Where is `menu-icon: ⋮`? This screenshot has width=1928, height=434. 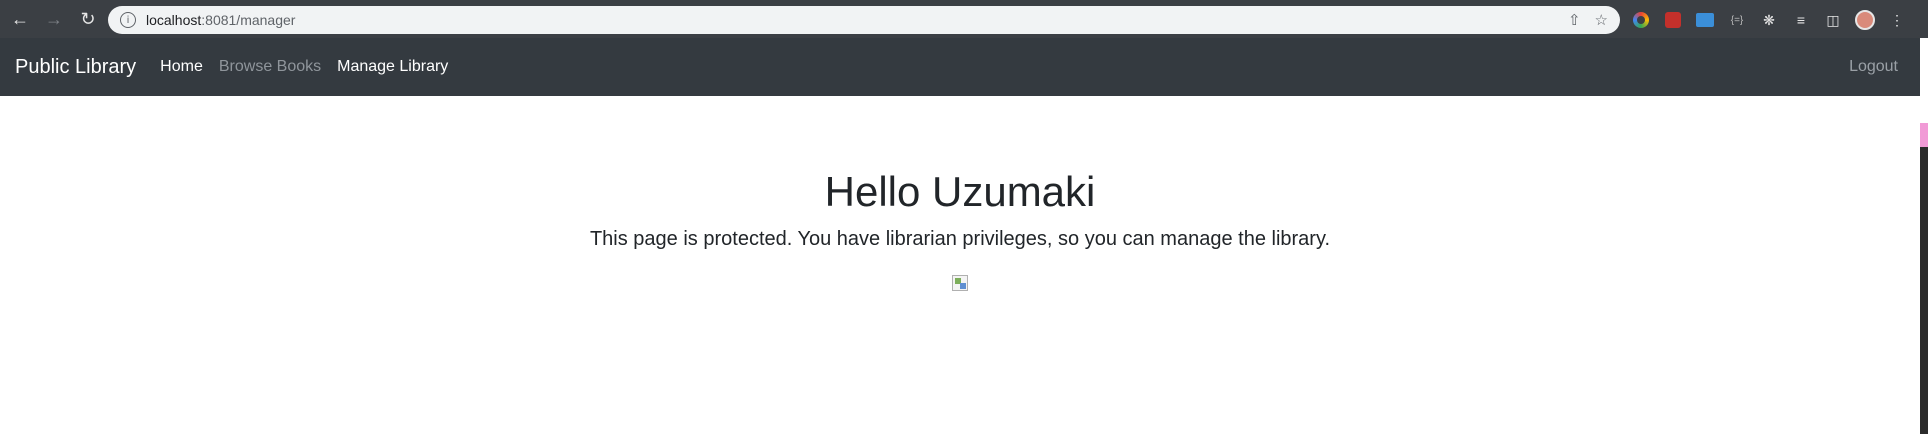 menu-icon: ⋮ is located at coordinates (1897, 20).